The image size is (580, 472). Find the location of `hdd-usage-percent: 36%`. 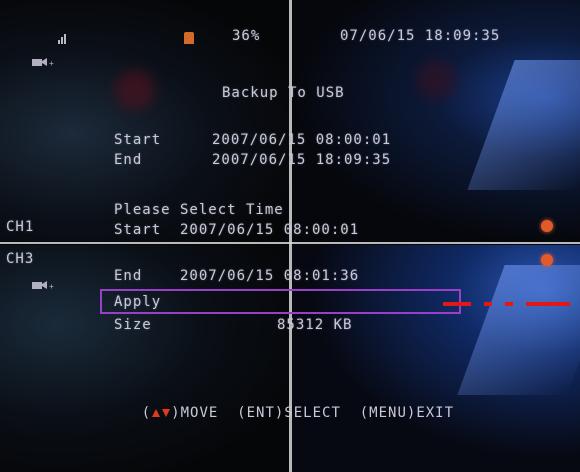

hdd-usage-percent: 36% is located at coordinates (246, 36).